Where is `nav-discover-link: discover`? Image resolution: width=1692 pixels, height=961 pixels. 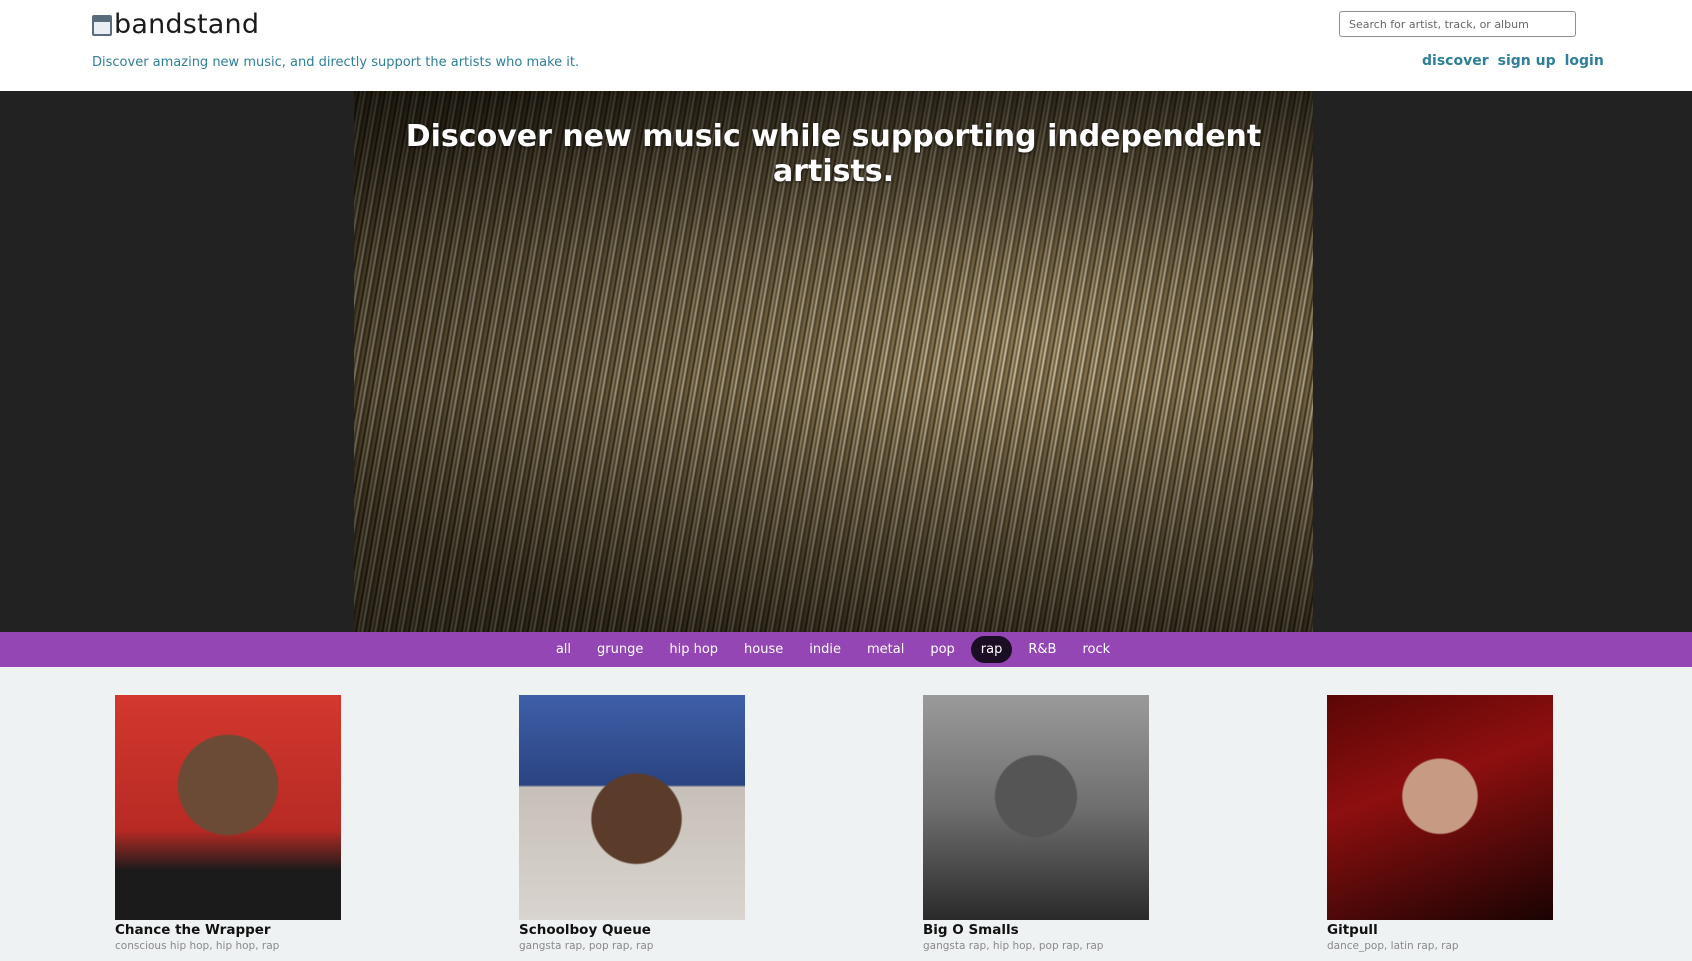
nav-discover-link: discover is located at coordinates (1455, 61).